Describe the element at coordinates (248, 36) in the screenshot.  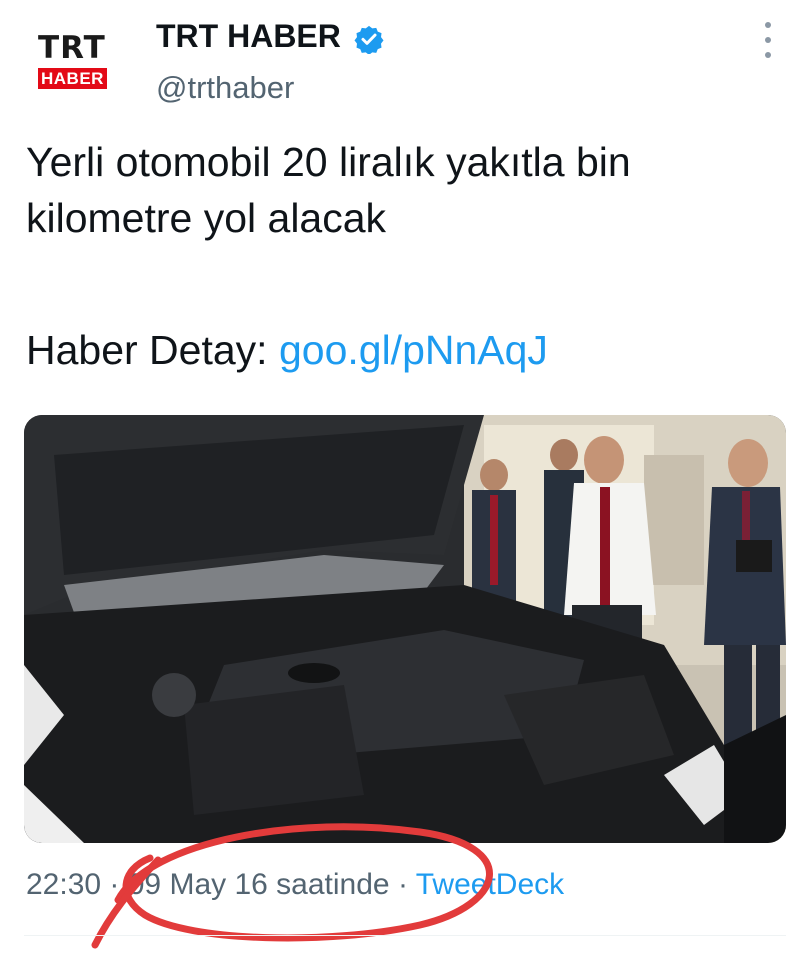
I see `display-name: TRT HABER` at that location.